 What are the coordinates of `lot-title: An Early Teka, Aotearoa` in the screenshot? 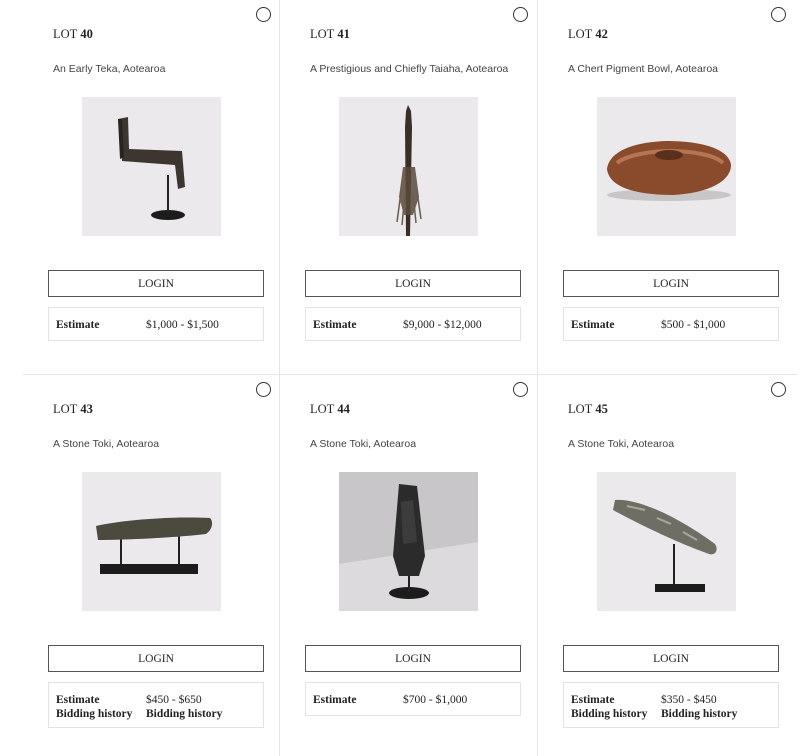 It's located at (109, 69).